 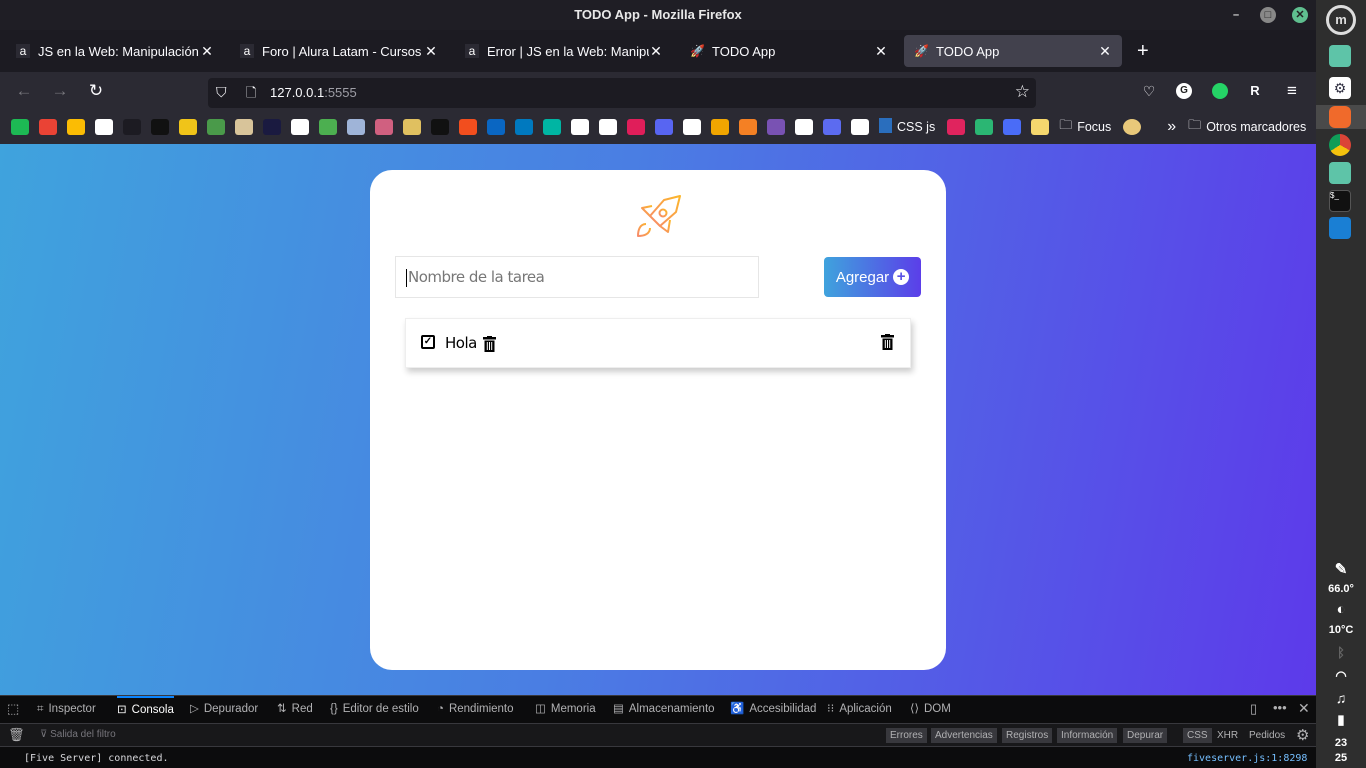 I want to click on bookmark-picture-1-icon, so click(x=356, y=127).